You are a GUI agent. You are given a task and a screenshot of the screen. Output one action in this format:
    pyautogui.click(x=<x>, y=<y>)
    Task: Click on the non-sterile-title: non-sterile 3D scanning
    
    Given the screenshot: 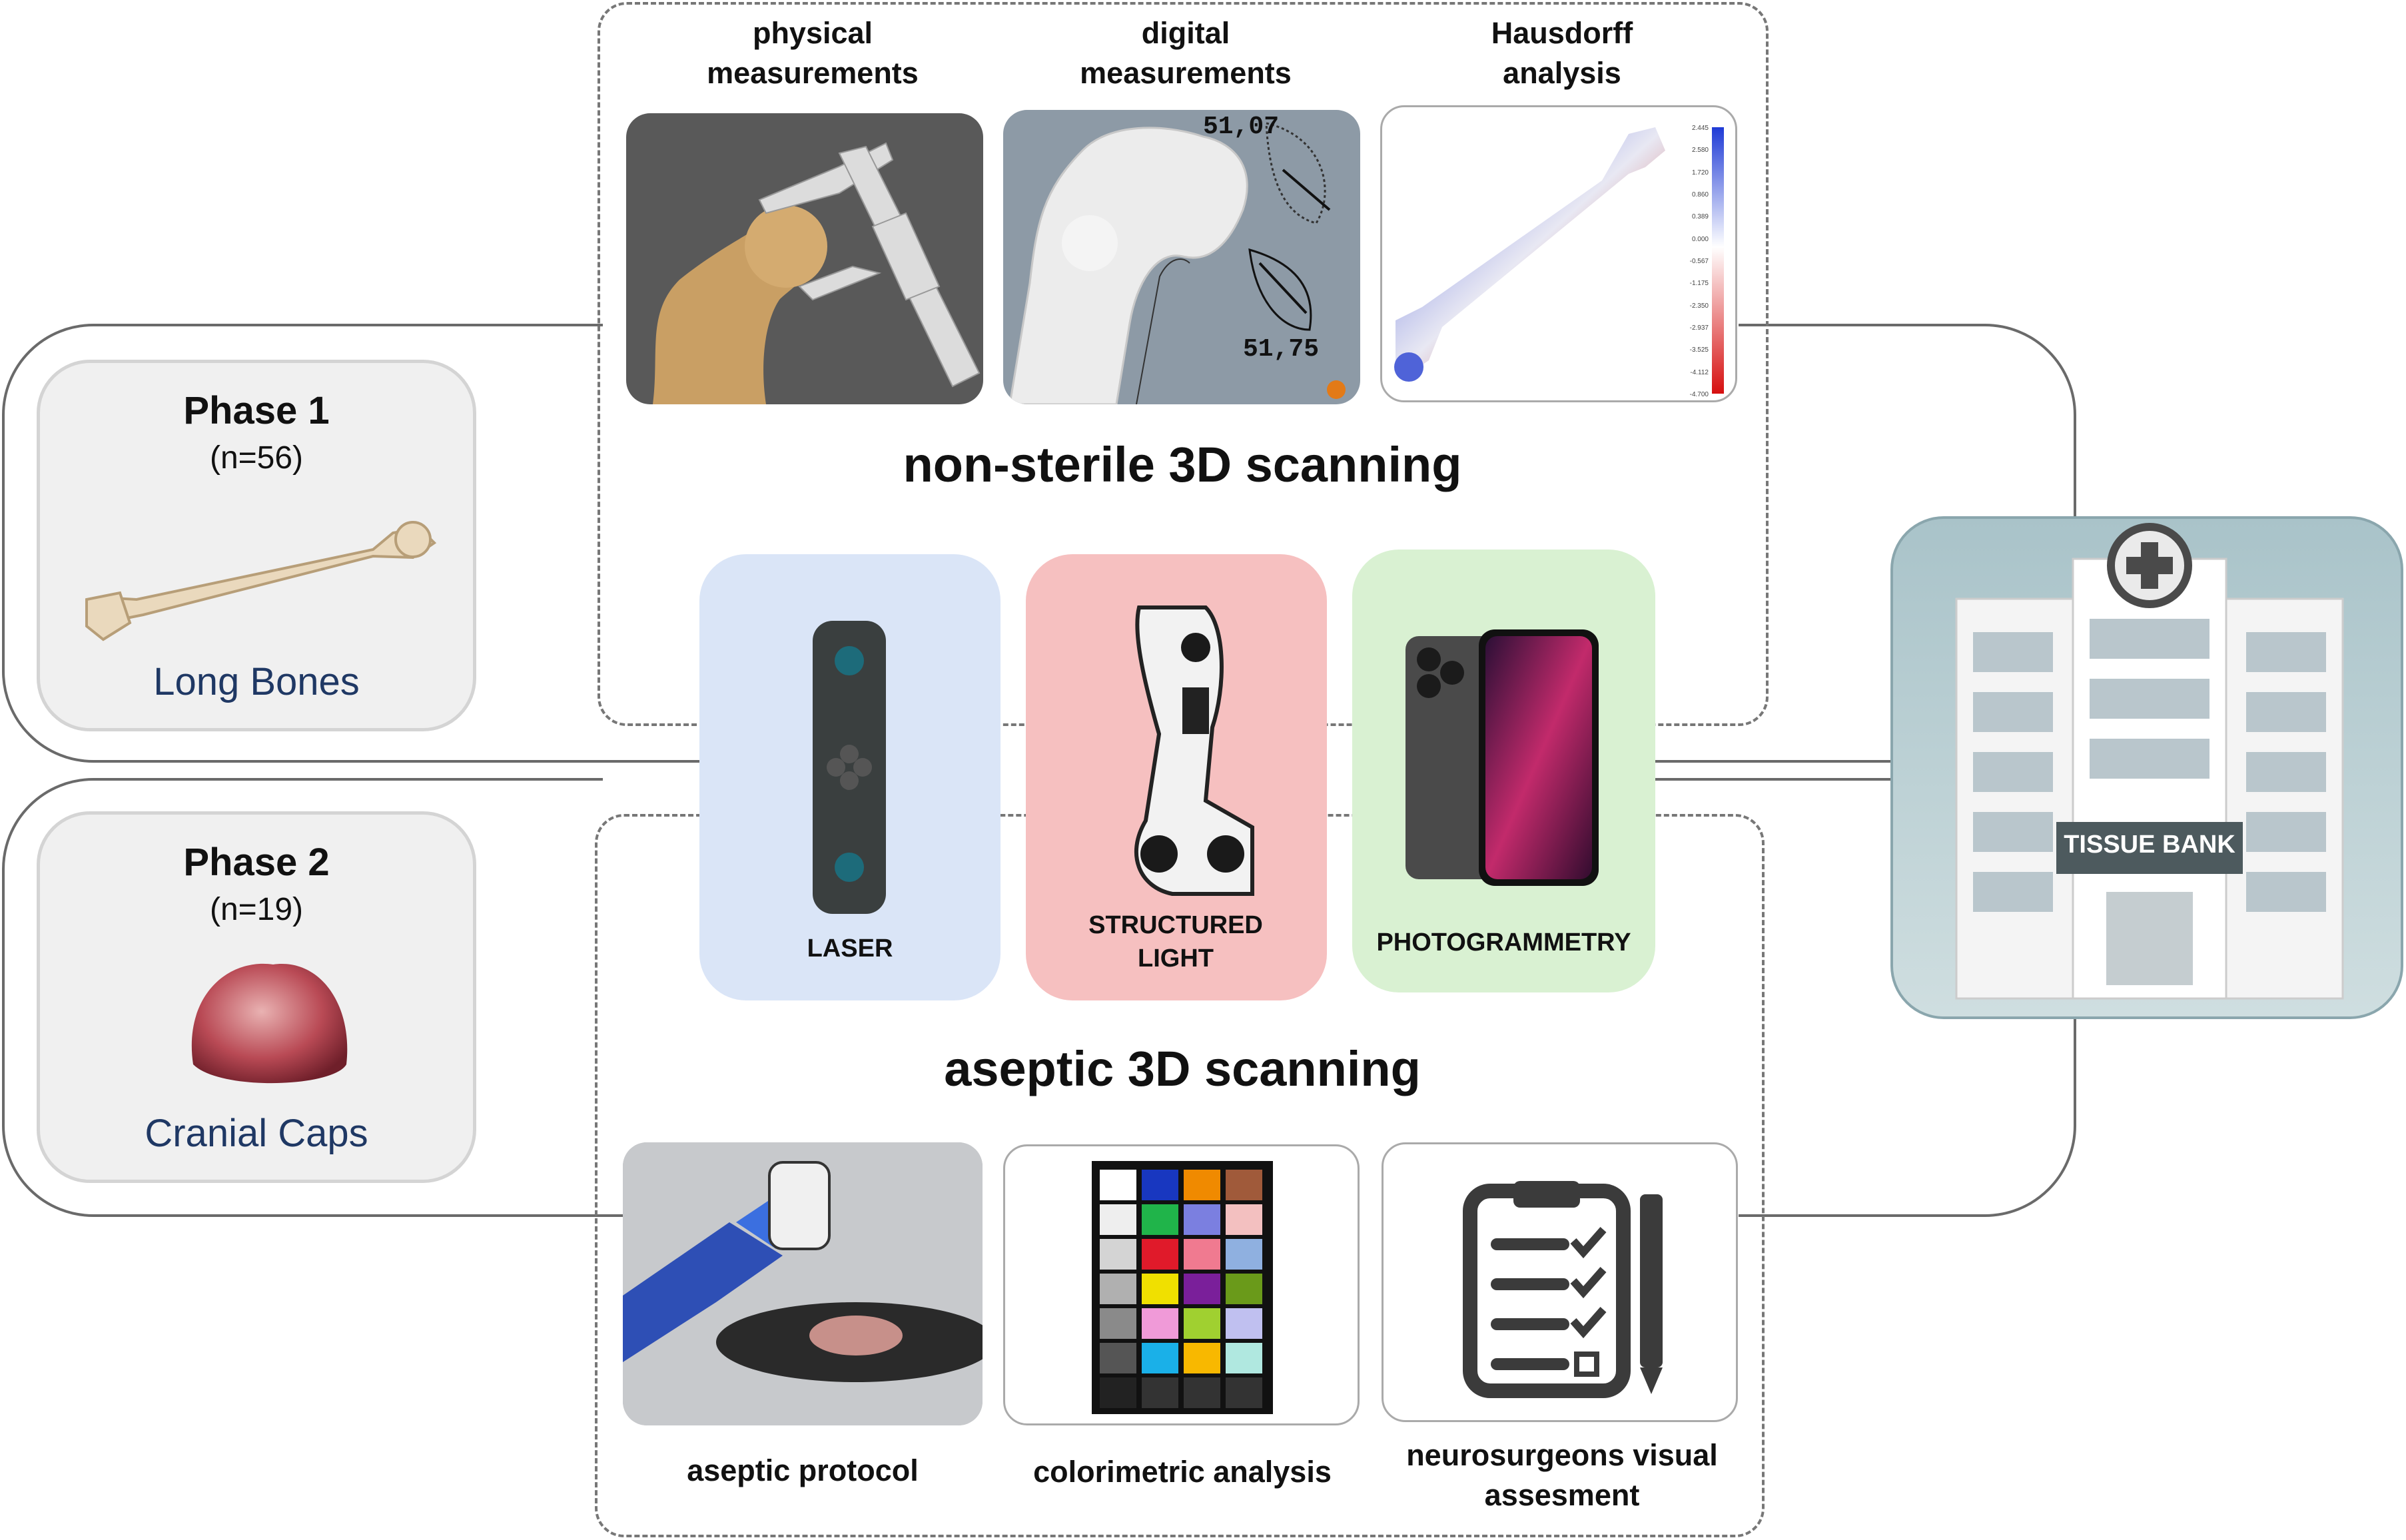 What is the action you would take?
    pyautogui.click(x=1182, y=465)
    